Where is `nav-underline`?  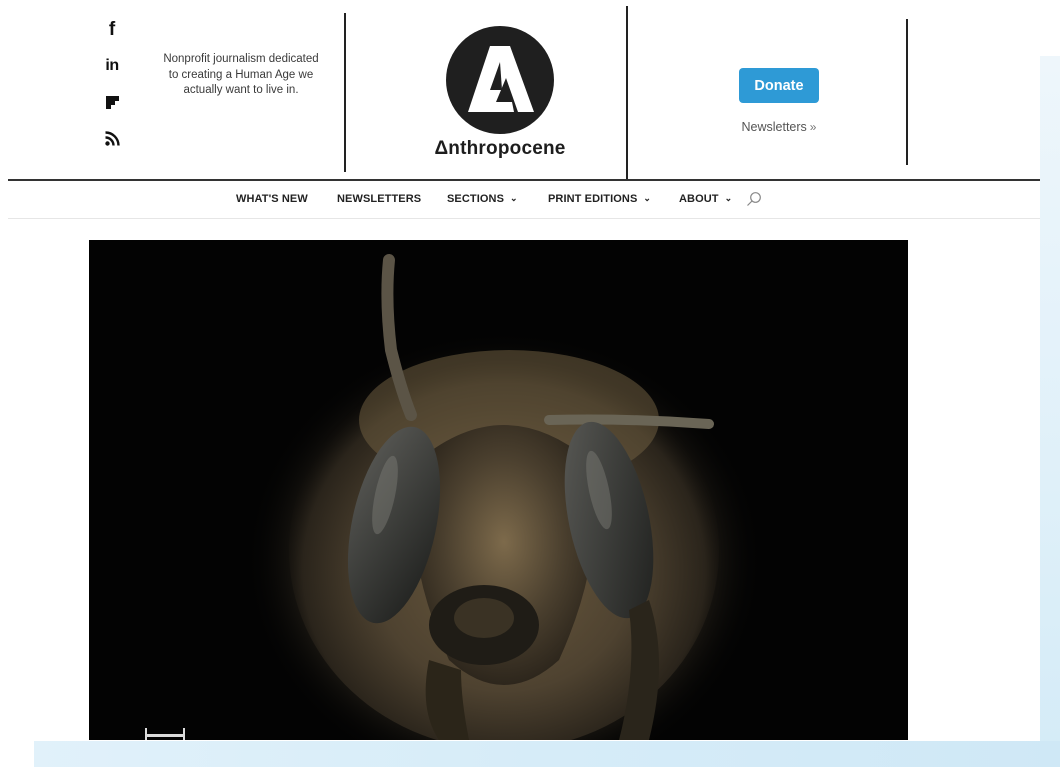
nav-underline is located at coordinates (534, 218).